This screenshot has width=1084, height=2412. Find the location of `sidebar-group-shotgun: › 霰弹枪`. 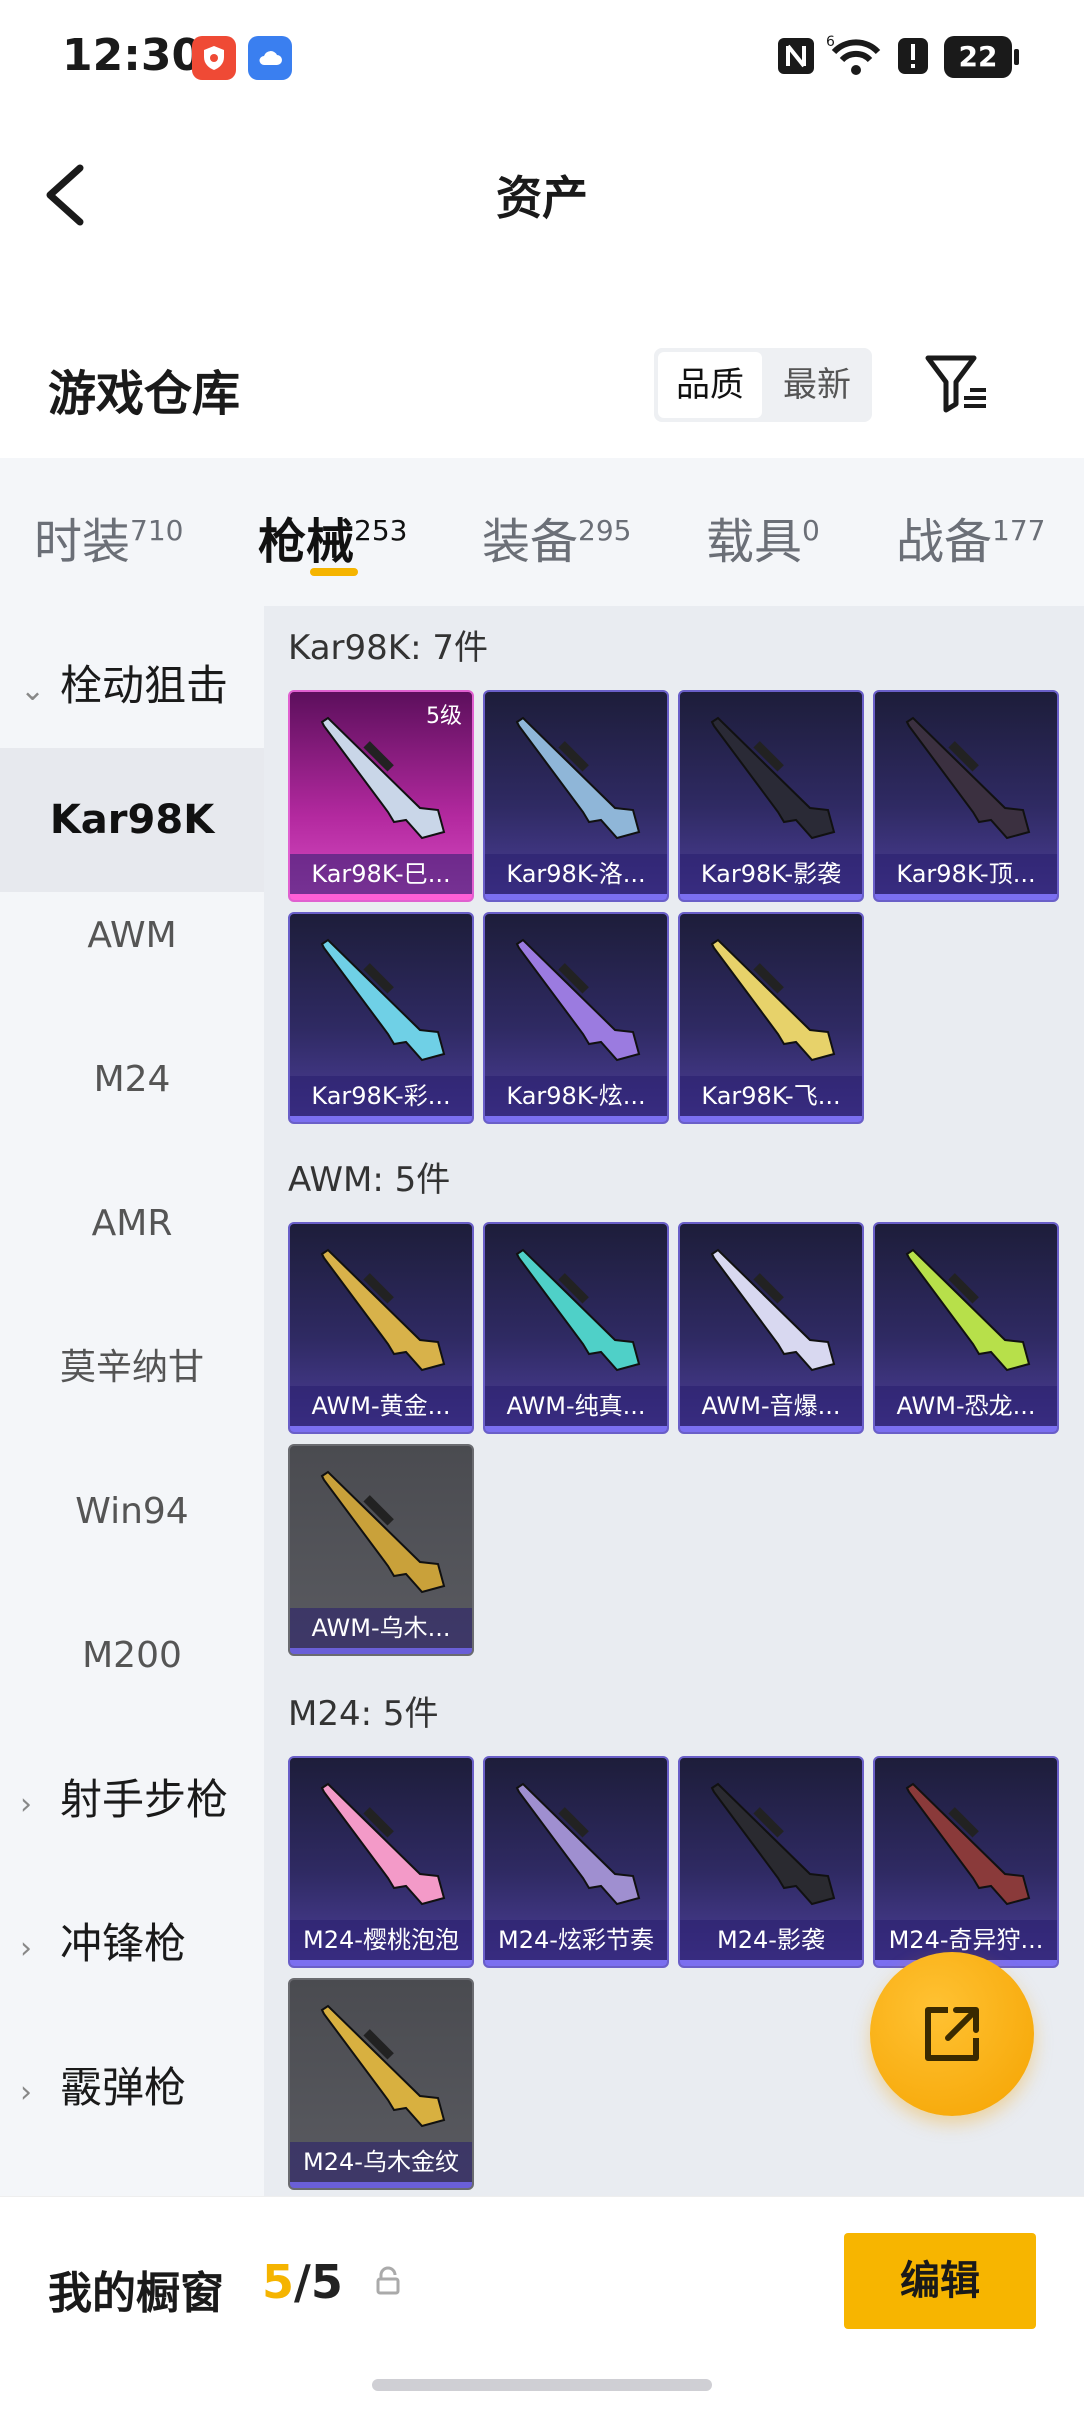

sidebar-group-shotgun: › 霰弹枪 is located at coordinates (103, 2084).